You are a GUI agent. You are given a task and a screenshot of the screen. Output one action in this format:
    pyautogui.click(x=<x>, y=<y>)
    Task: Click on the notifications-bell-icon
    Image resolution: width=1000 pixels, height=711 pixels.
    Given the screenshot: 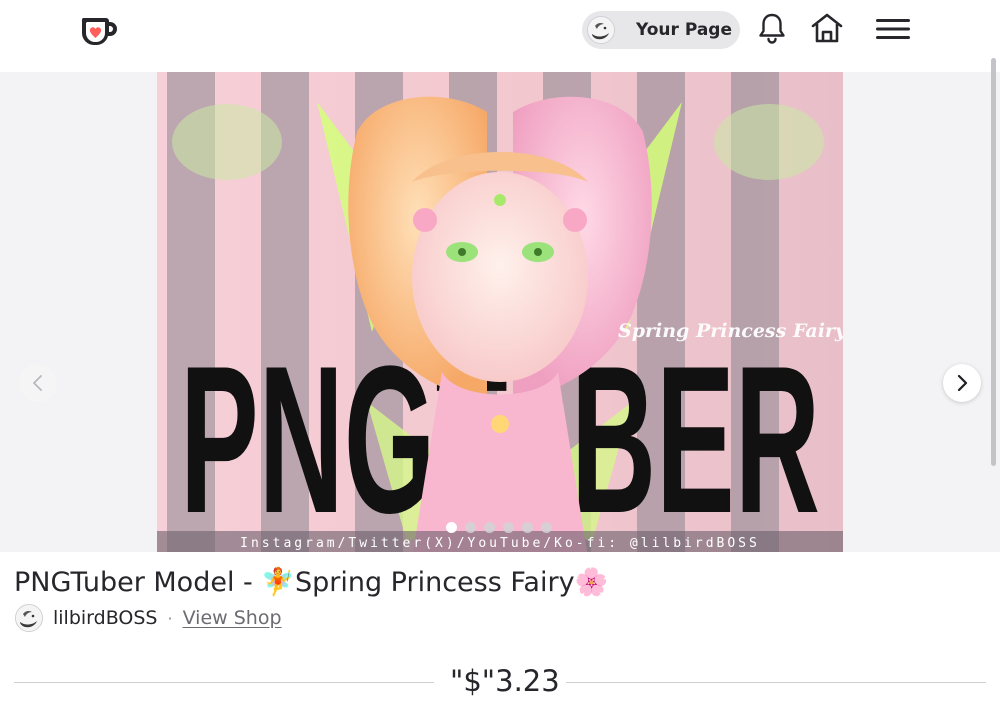 What is the action you would take?
    pyautogui.click(x=772, y=28)
    